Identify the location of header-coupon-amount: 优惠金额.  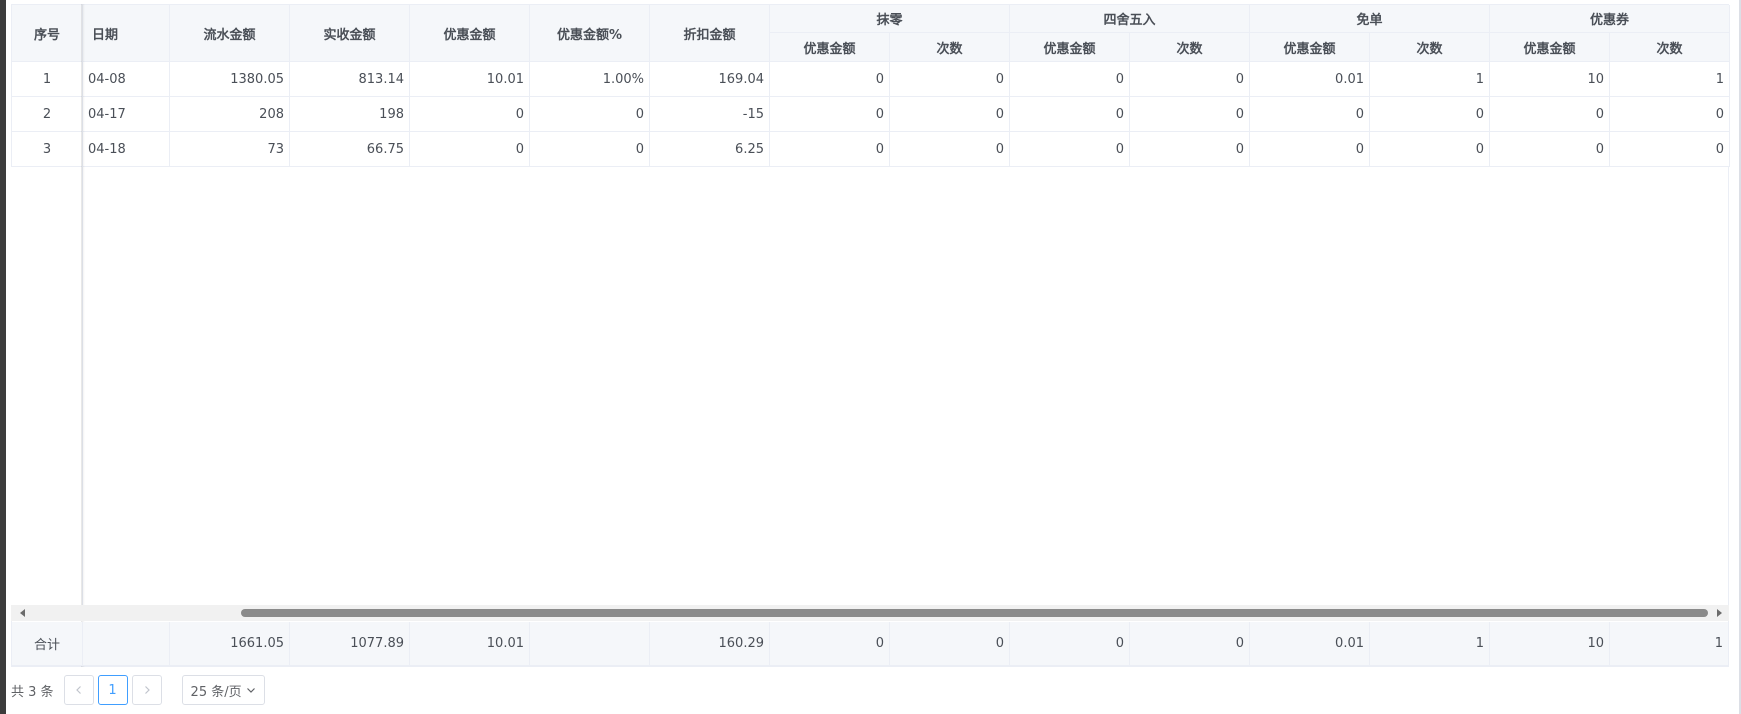
(1550, 47).